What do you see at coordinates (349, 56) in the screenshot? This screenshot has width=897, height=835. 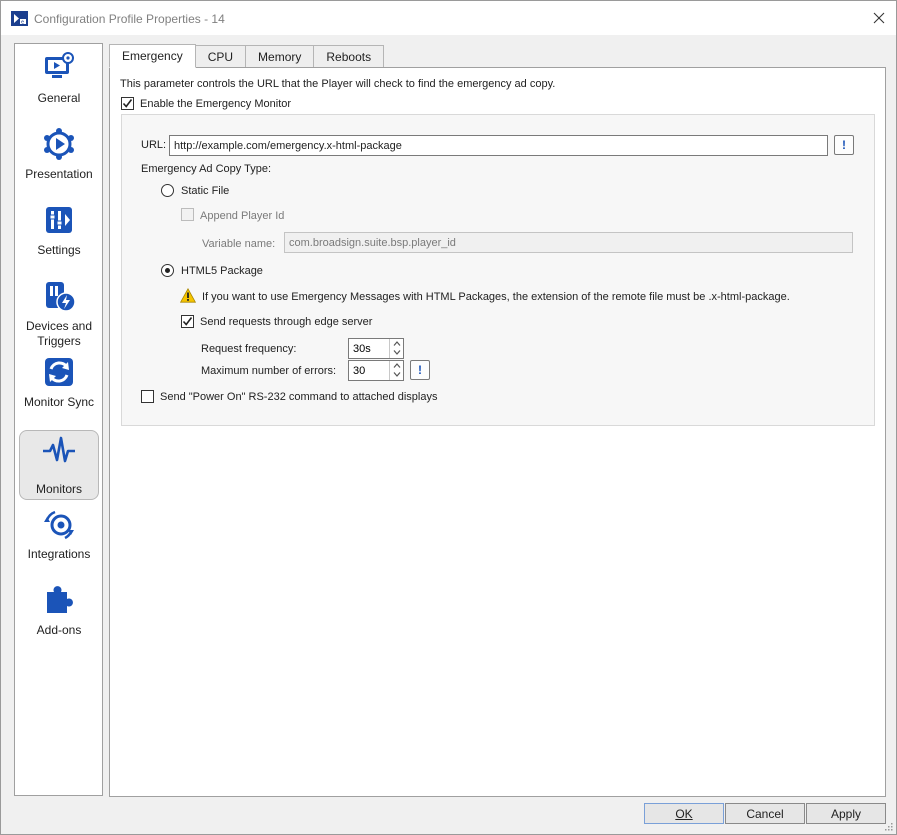 I see `tab-reboots: Reboots` at bounding box center [349, 56].